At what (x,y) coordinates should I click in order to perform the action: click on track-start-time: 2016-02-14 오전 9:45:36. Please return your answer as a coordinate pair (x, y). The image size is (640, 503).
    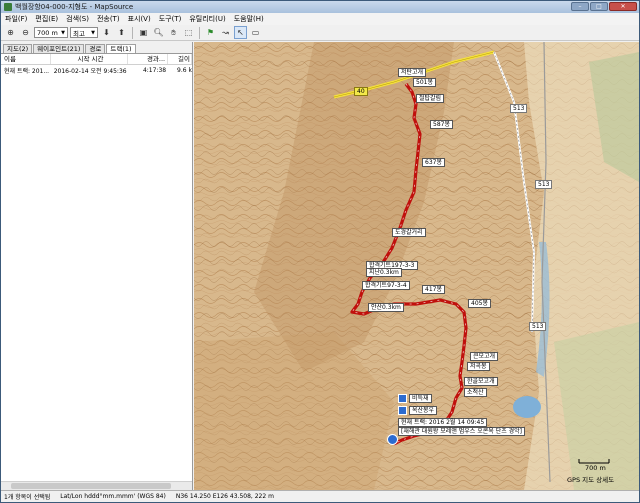
    Looking at the image, I should click on (90, 71).